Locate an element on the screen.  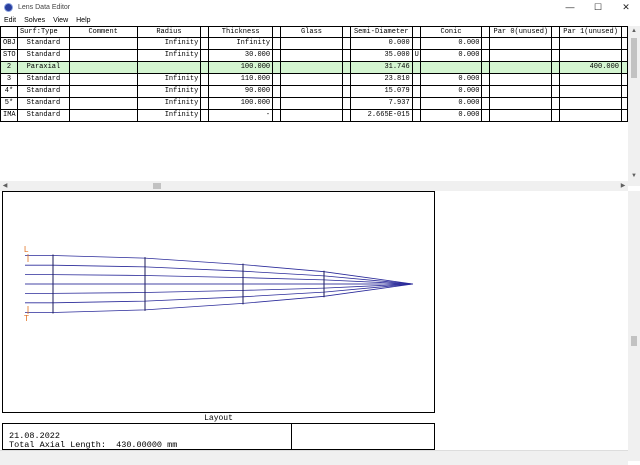
header-par0: Par 0(unused) is located at coordinates (521, 32).